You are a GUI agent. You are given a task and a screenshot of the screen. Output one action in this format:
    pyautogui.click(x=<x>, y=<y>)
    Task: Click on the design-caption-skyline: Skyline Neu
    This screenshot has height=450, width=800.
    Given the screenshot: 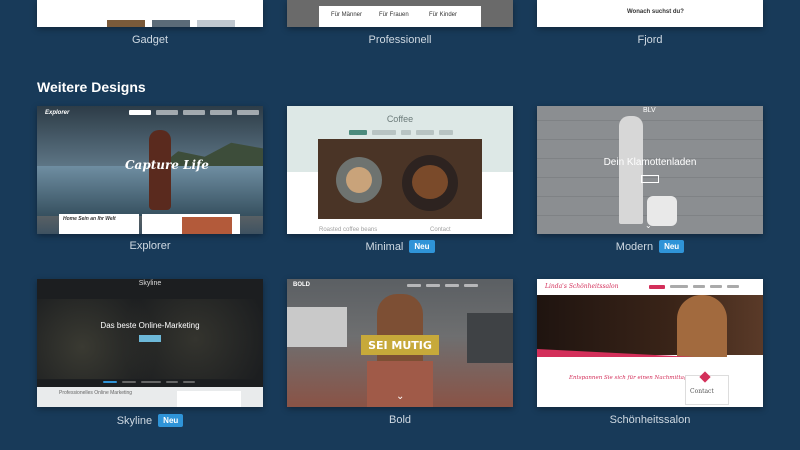 What is the action you would take?
    pyautogui.click(x=150, y=420)
    